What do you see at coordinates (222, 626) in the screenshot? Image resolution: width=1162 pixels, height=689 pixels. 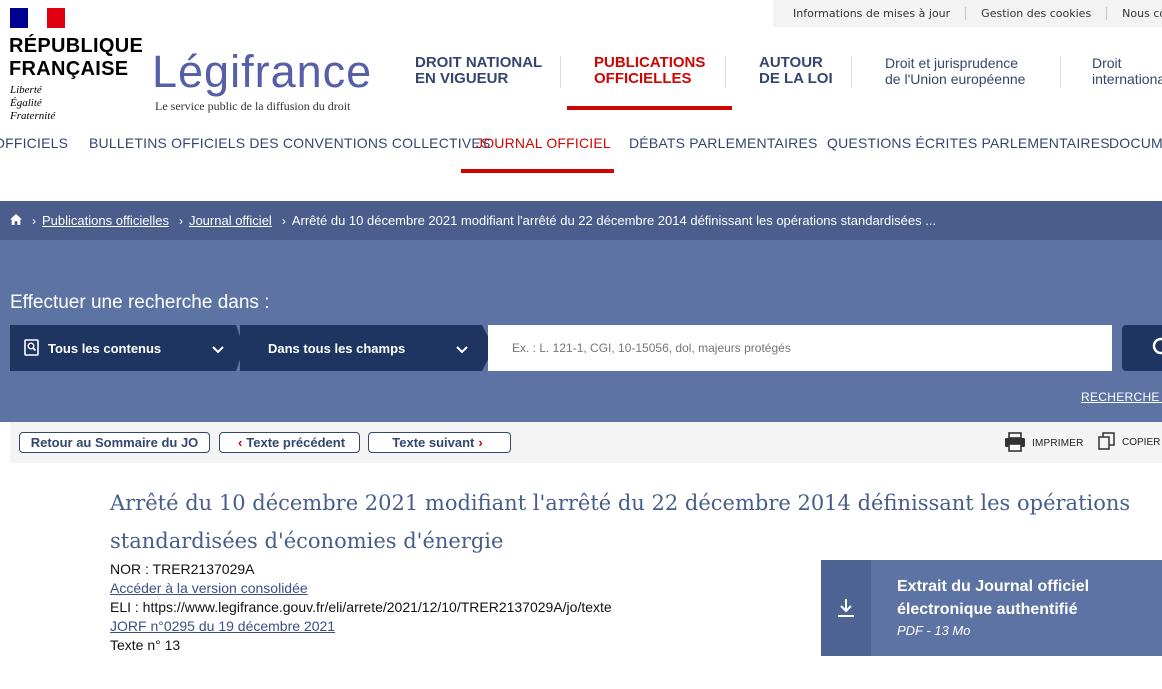 I see `jorf-link: JORF n°0295 du 19 décembre 2021` at bounding box center [222, 626].